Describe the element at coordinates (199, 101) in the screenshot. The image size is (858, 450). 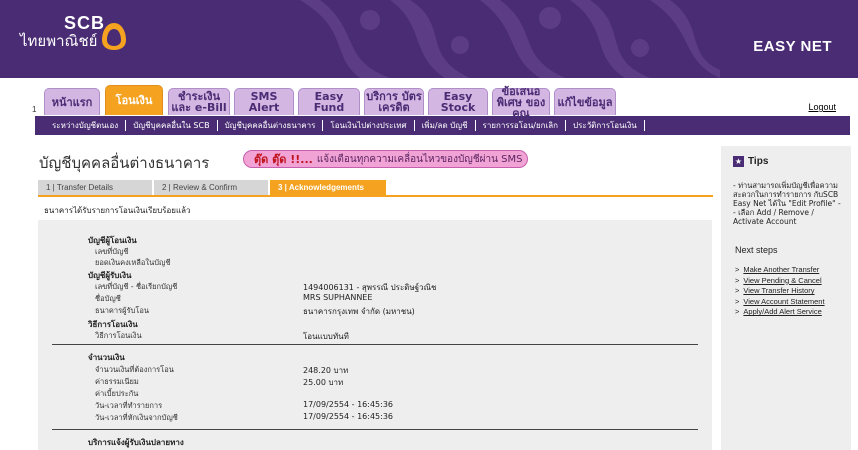
I see `tab-payment-ebill: ชำระเงิน และ e-Bill` at that location.